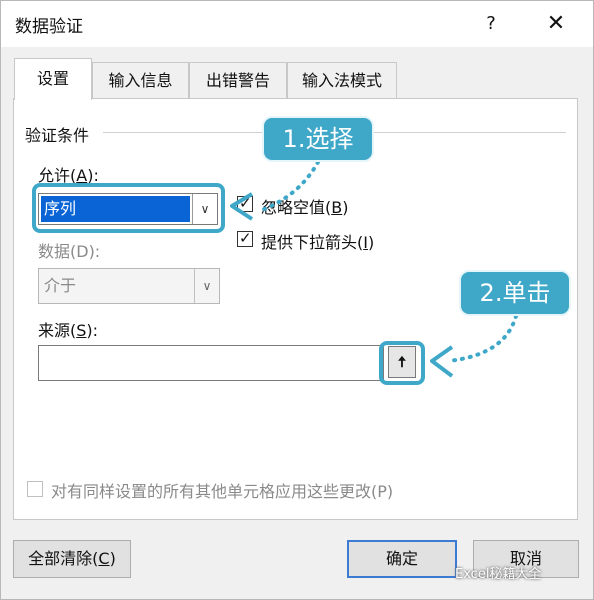  What do you see at coordinates (515, 293) in the screenshot?
I see `callout-step2: 2.单击` at bounding box center [515, 293].